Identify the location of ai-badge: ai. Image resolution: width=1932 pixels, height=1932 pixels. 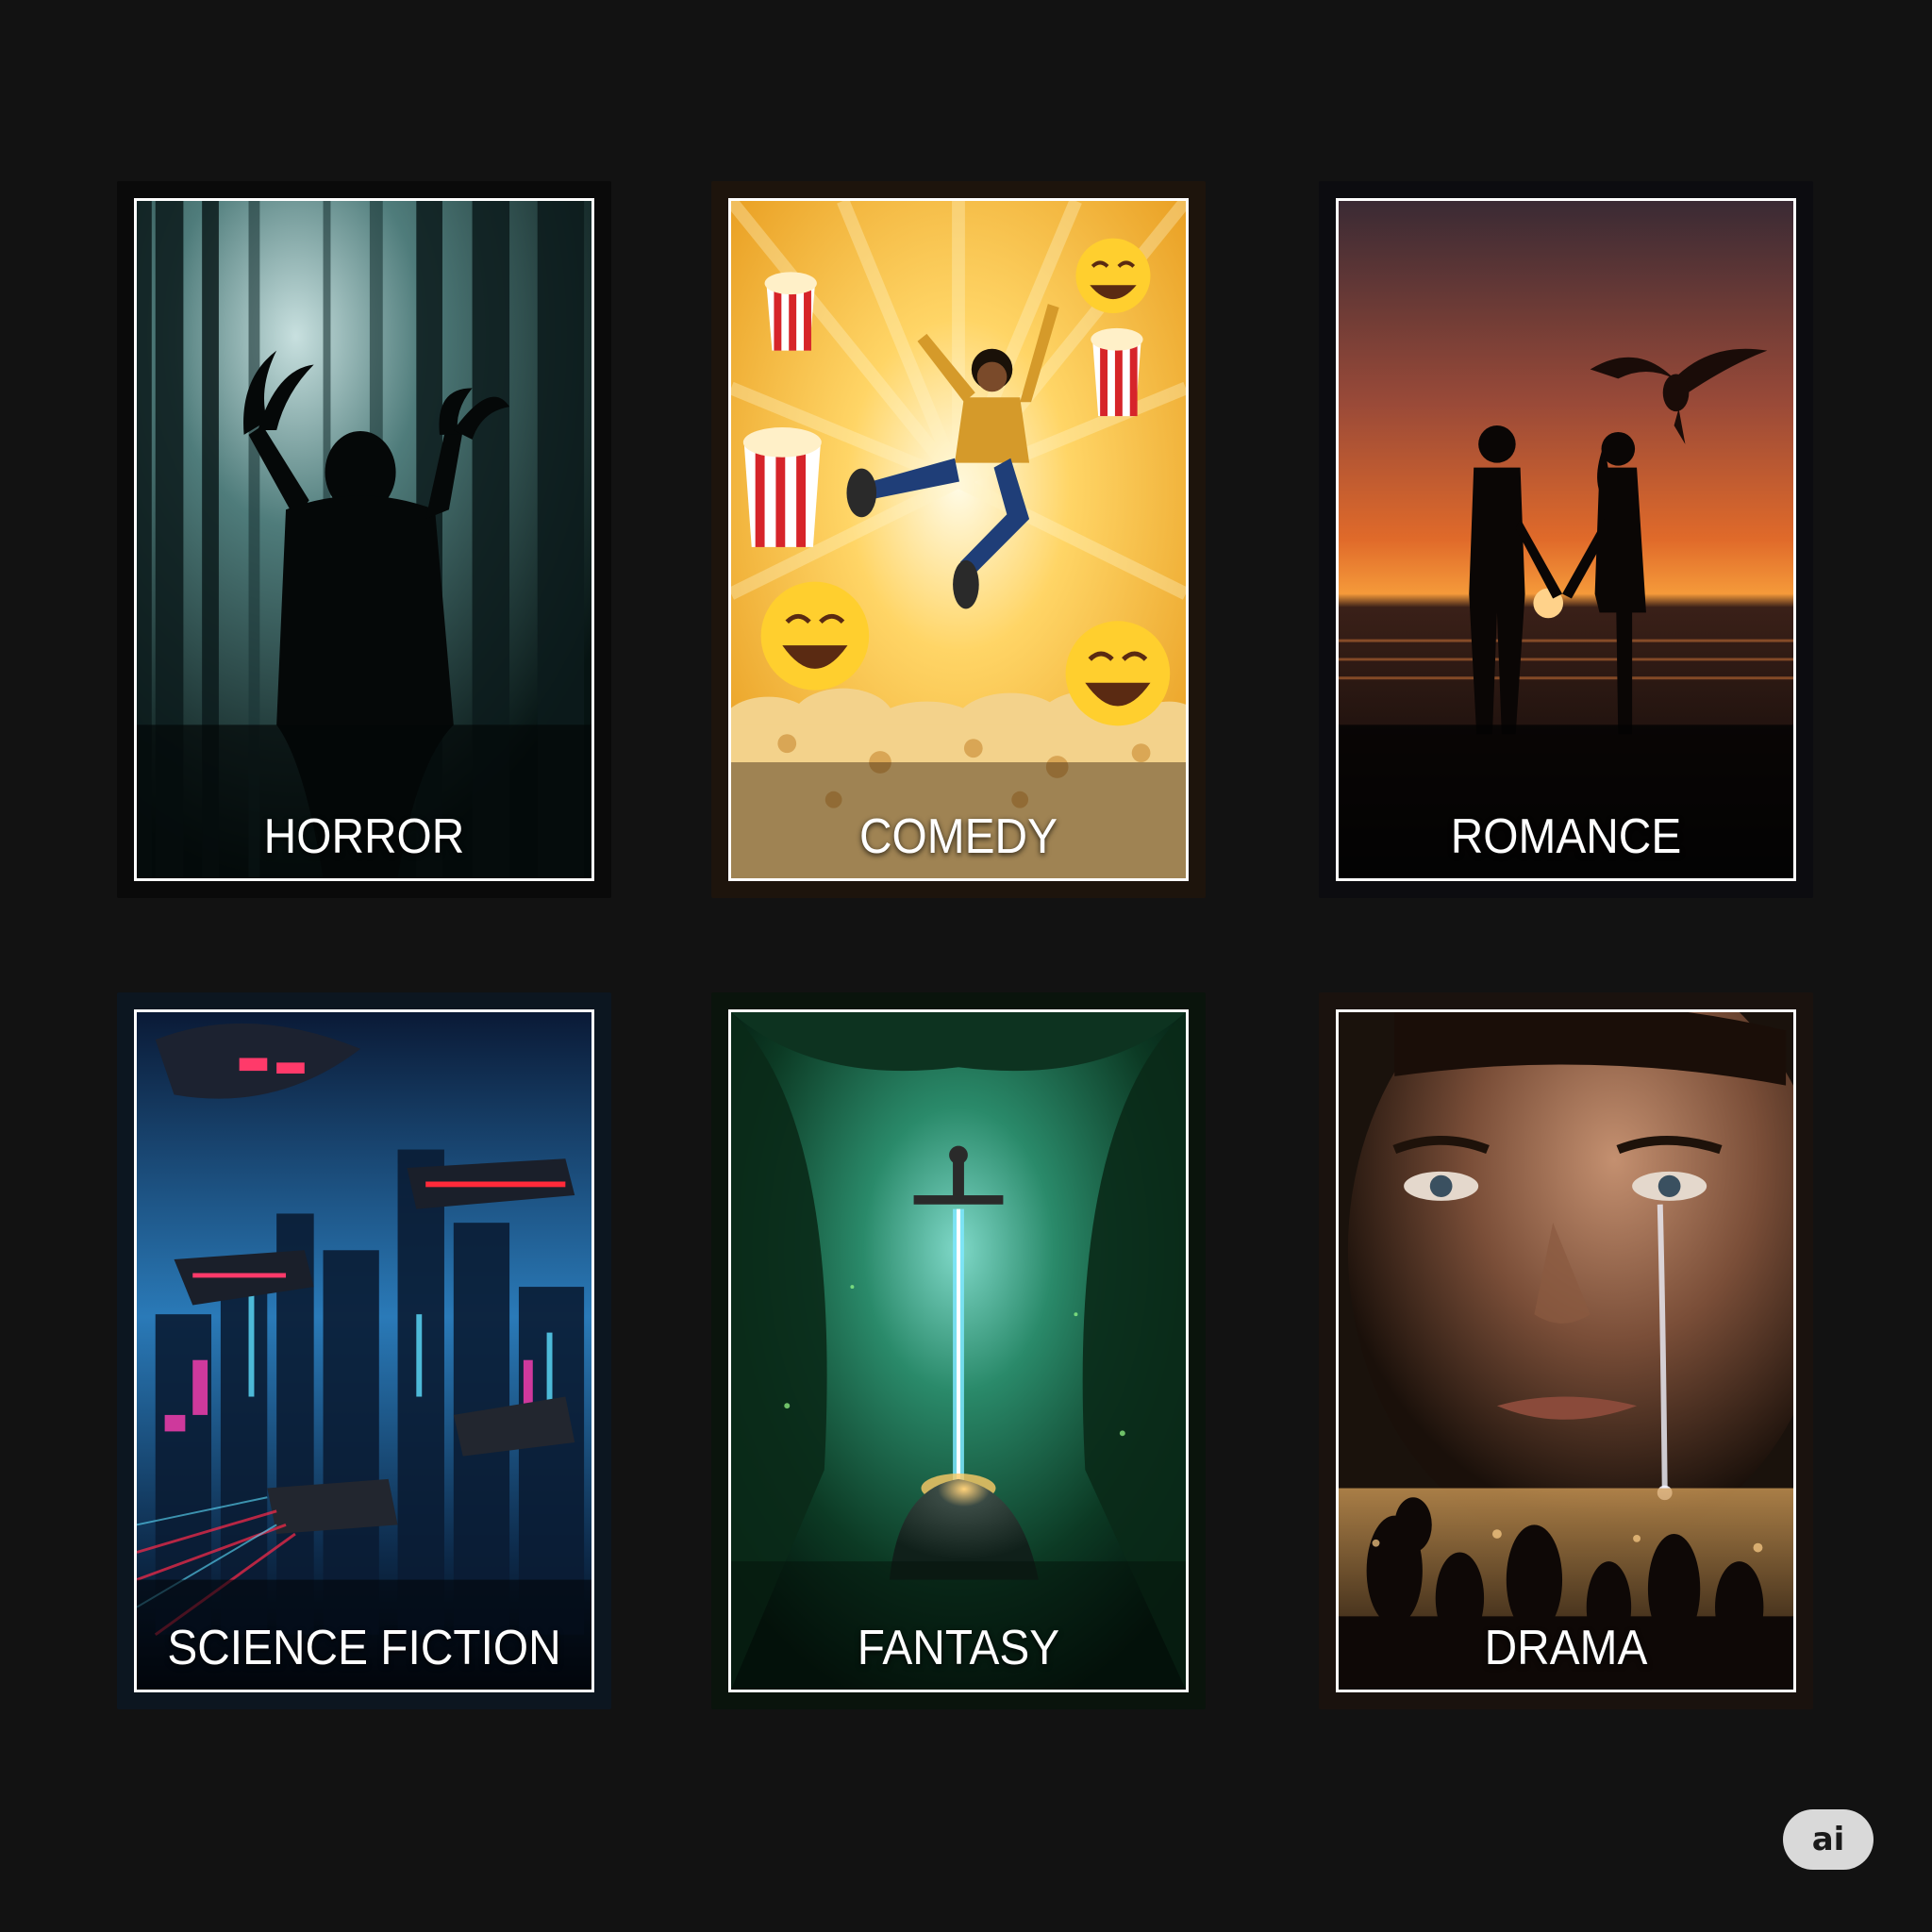
(1829, 1839).